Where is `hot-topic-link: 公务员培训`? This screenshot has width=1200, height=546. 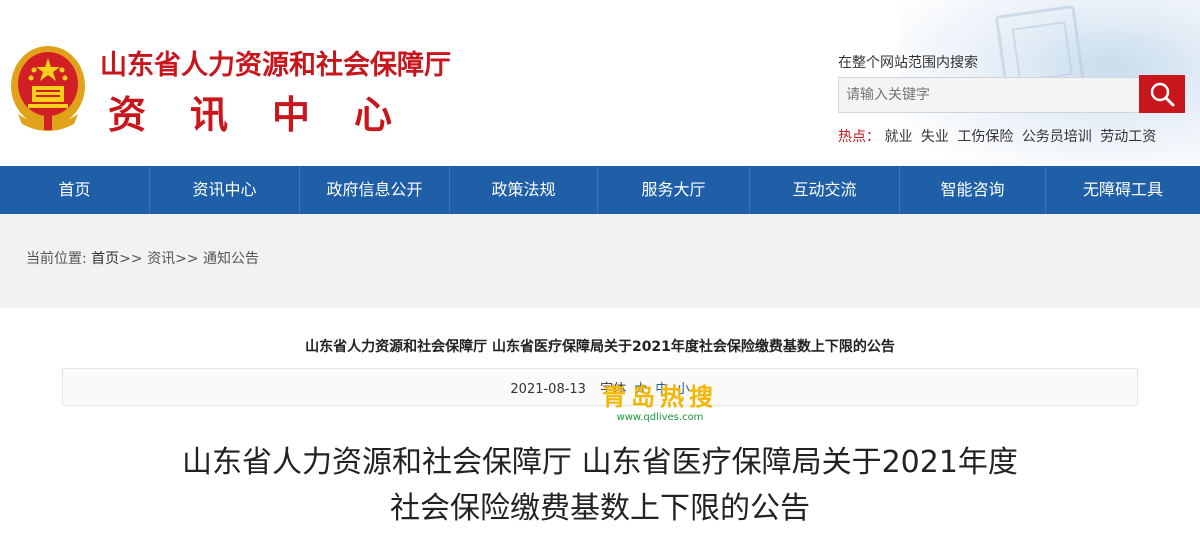
hot-topic-link: 公务员培训 is located at coordinates (1057, 137).